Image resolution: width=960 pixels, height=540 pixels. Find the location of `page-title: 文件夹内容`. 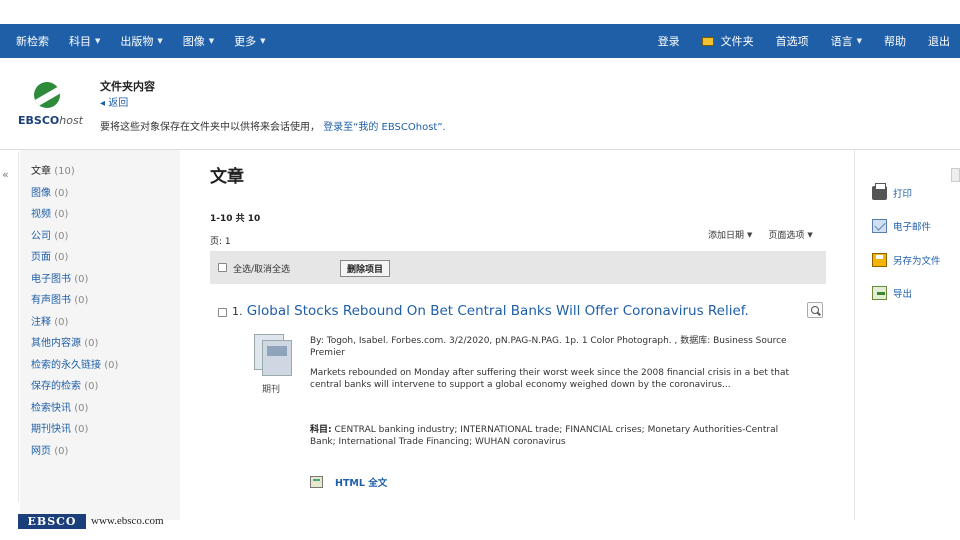

page-title: 文件夹内容 is located at coordinates (127, 86).